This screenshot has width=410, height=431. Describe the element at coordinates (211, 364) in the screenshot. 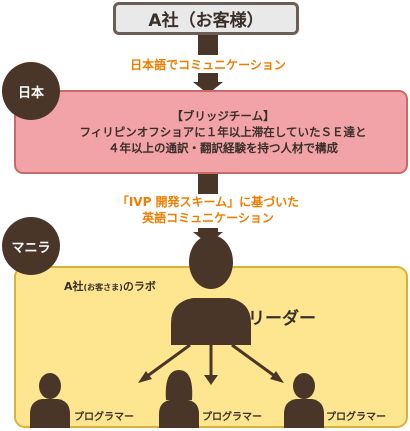

I see `leader-to-programmer-arrows` at that location.